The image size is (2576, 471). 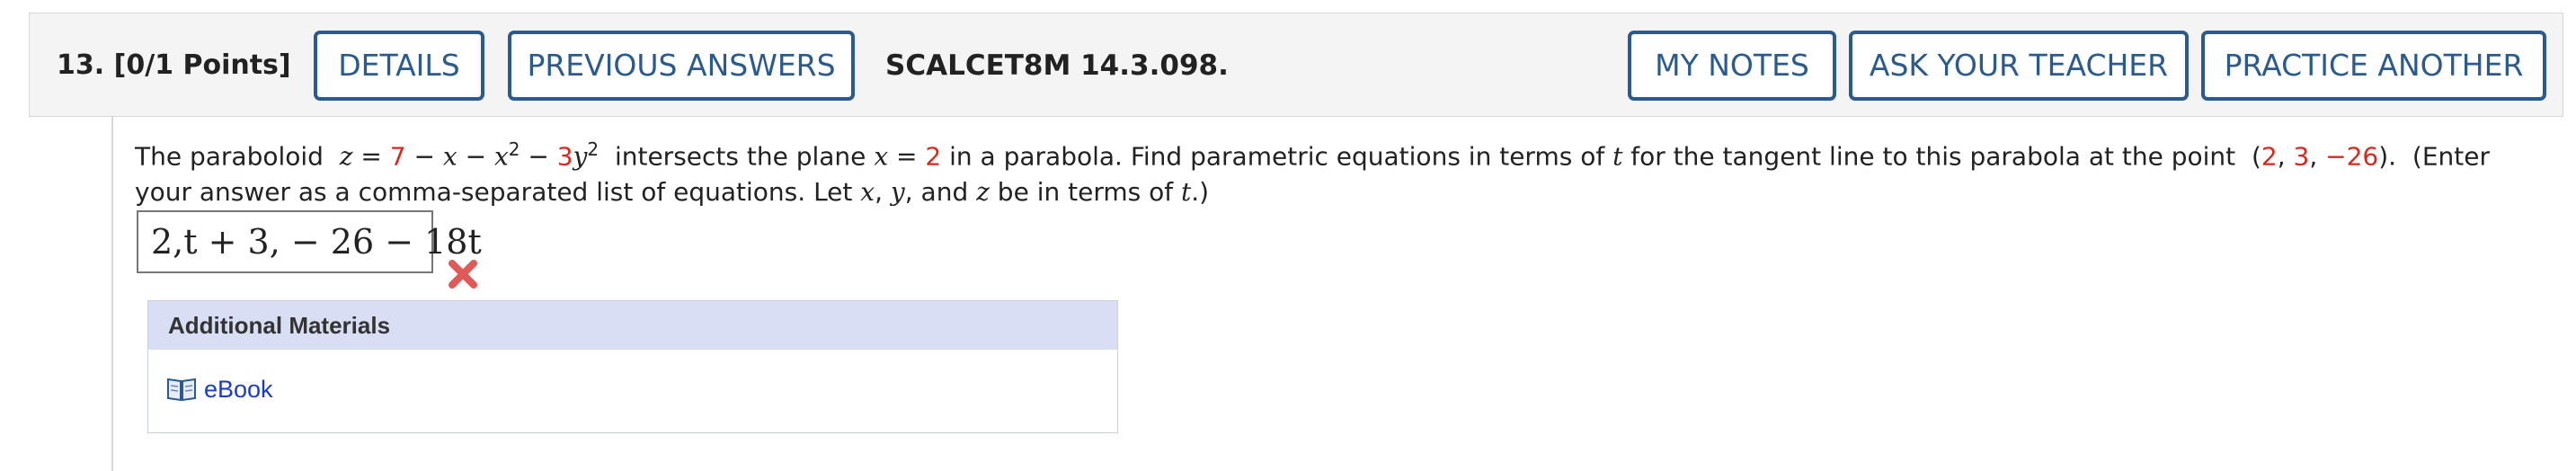 I want to click on practice-another-button: PRACTICE ANOTHER, so click(x=2373, y=66).